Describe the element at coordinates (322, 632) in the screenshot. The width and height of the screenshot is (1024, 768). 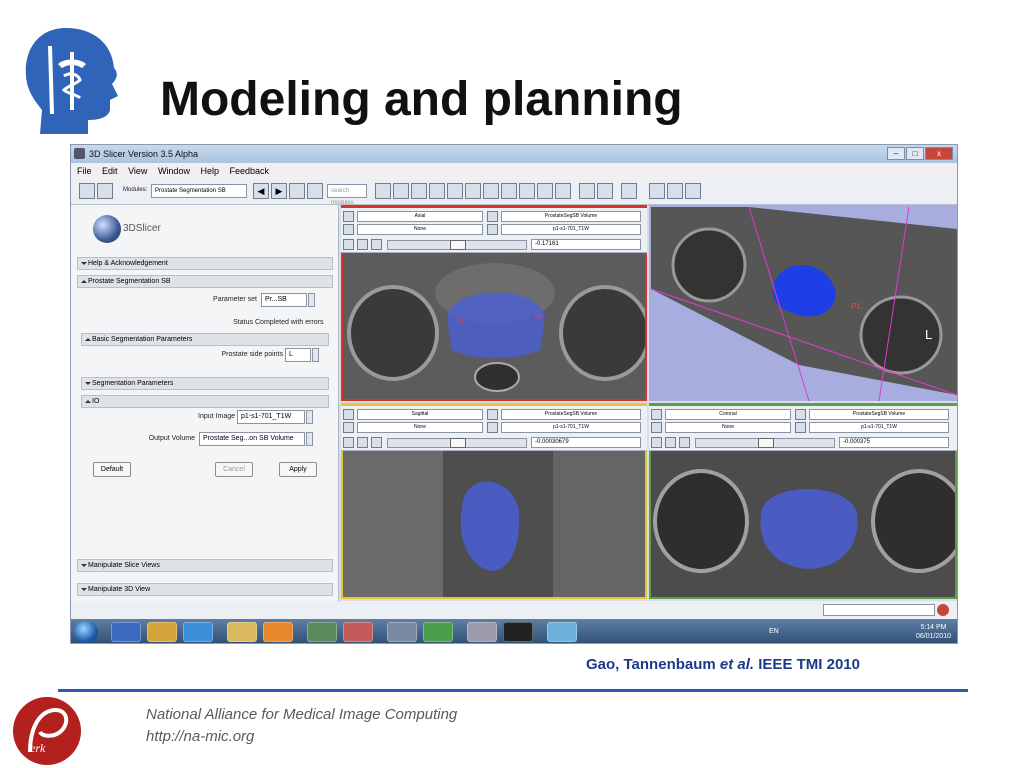
I see `taskbar-app-1-icon` at that location.